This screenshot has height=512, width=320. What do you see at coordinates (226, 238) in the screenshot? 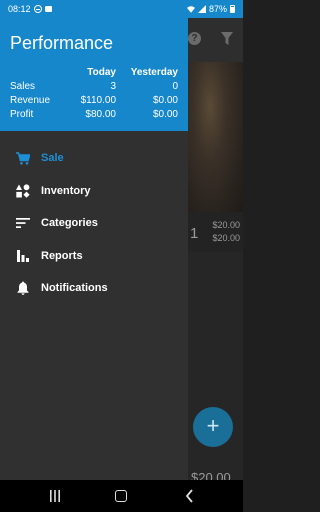
I see `cart-line-price: $20.00` at bounding box center [226, 238].